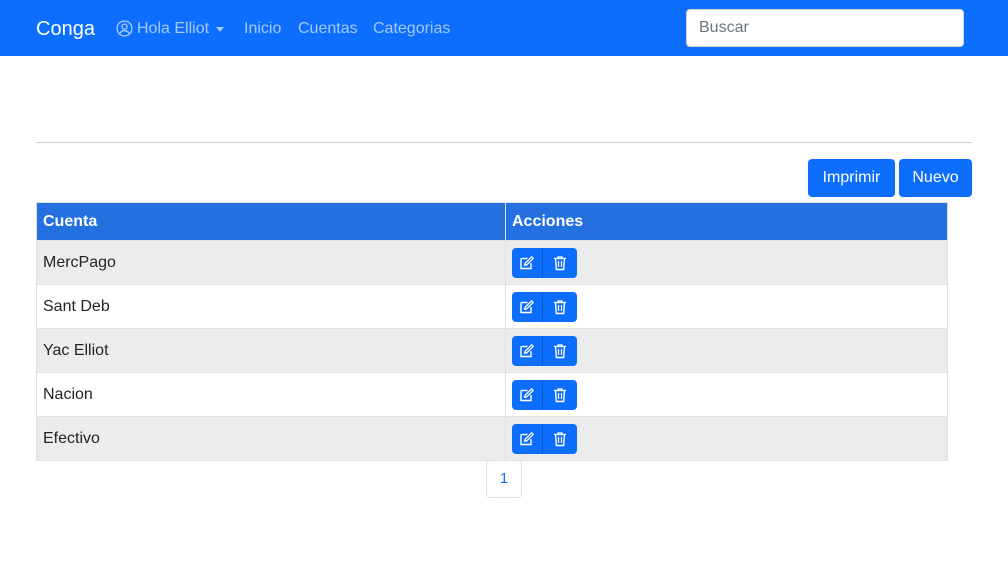 This screenshot has height=572, width=1008. I want to click on search-input, so click(825, 28).